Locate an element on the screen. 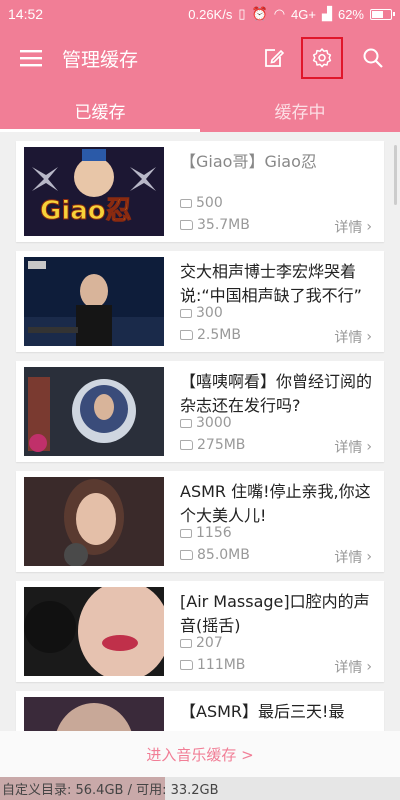  video-thumbnail: Giao忍 is located at coordinates (94, 191).